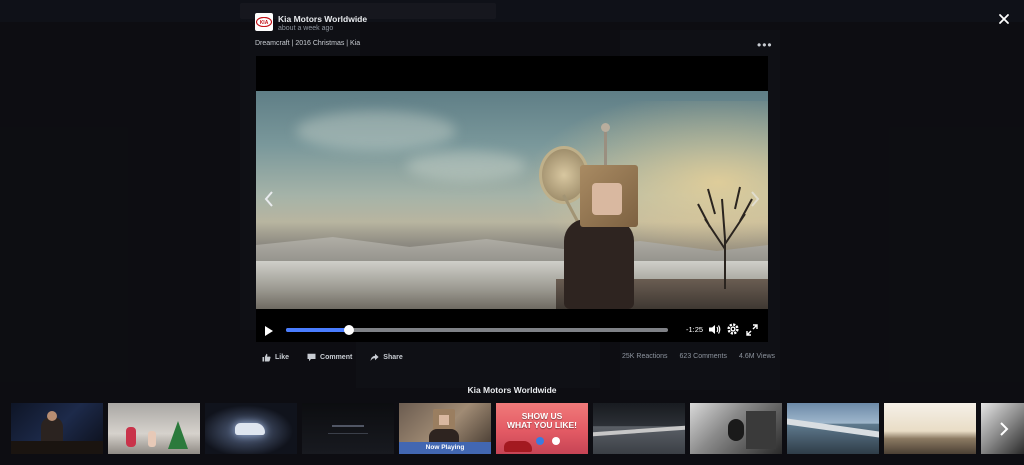 The height and width of the screenshot is (465, 1024). Describe the element at coordinates (703, 356) in the screenshot. I see `comments-count: 623 Comments` at that location.